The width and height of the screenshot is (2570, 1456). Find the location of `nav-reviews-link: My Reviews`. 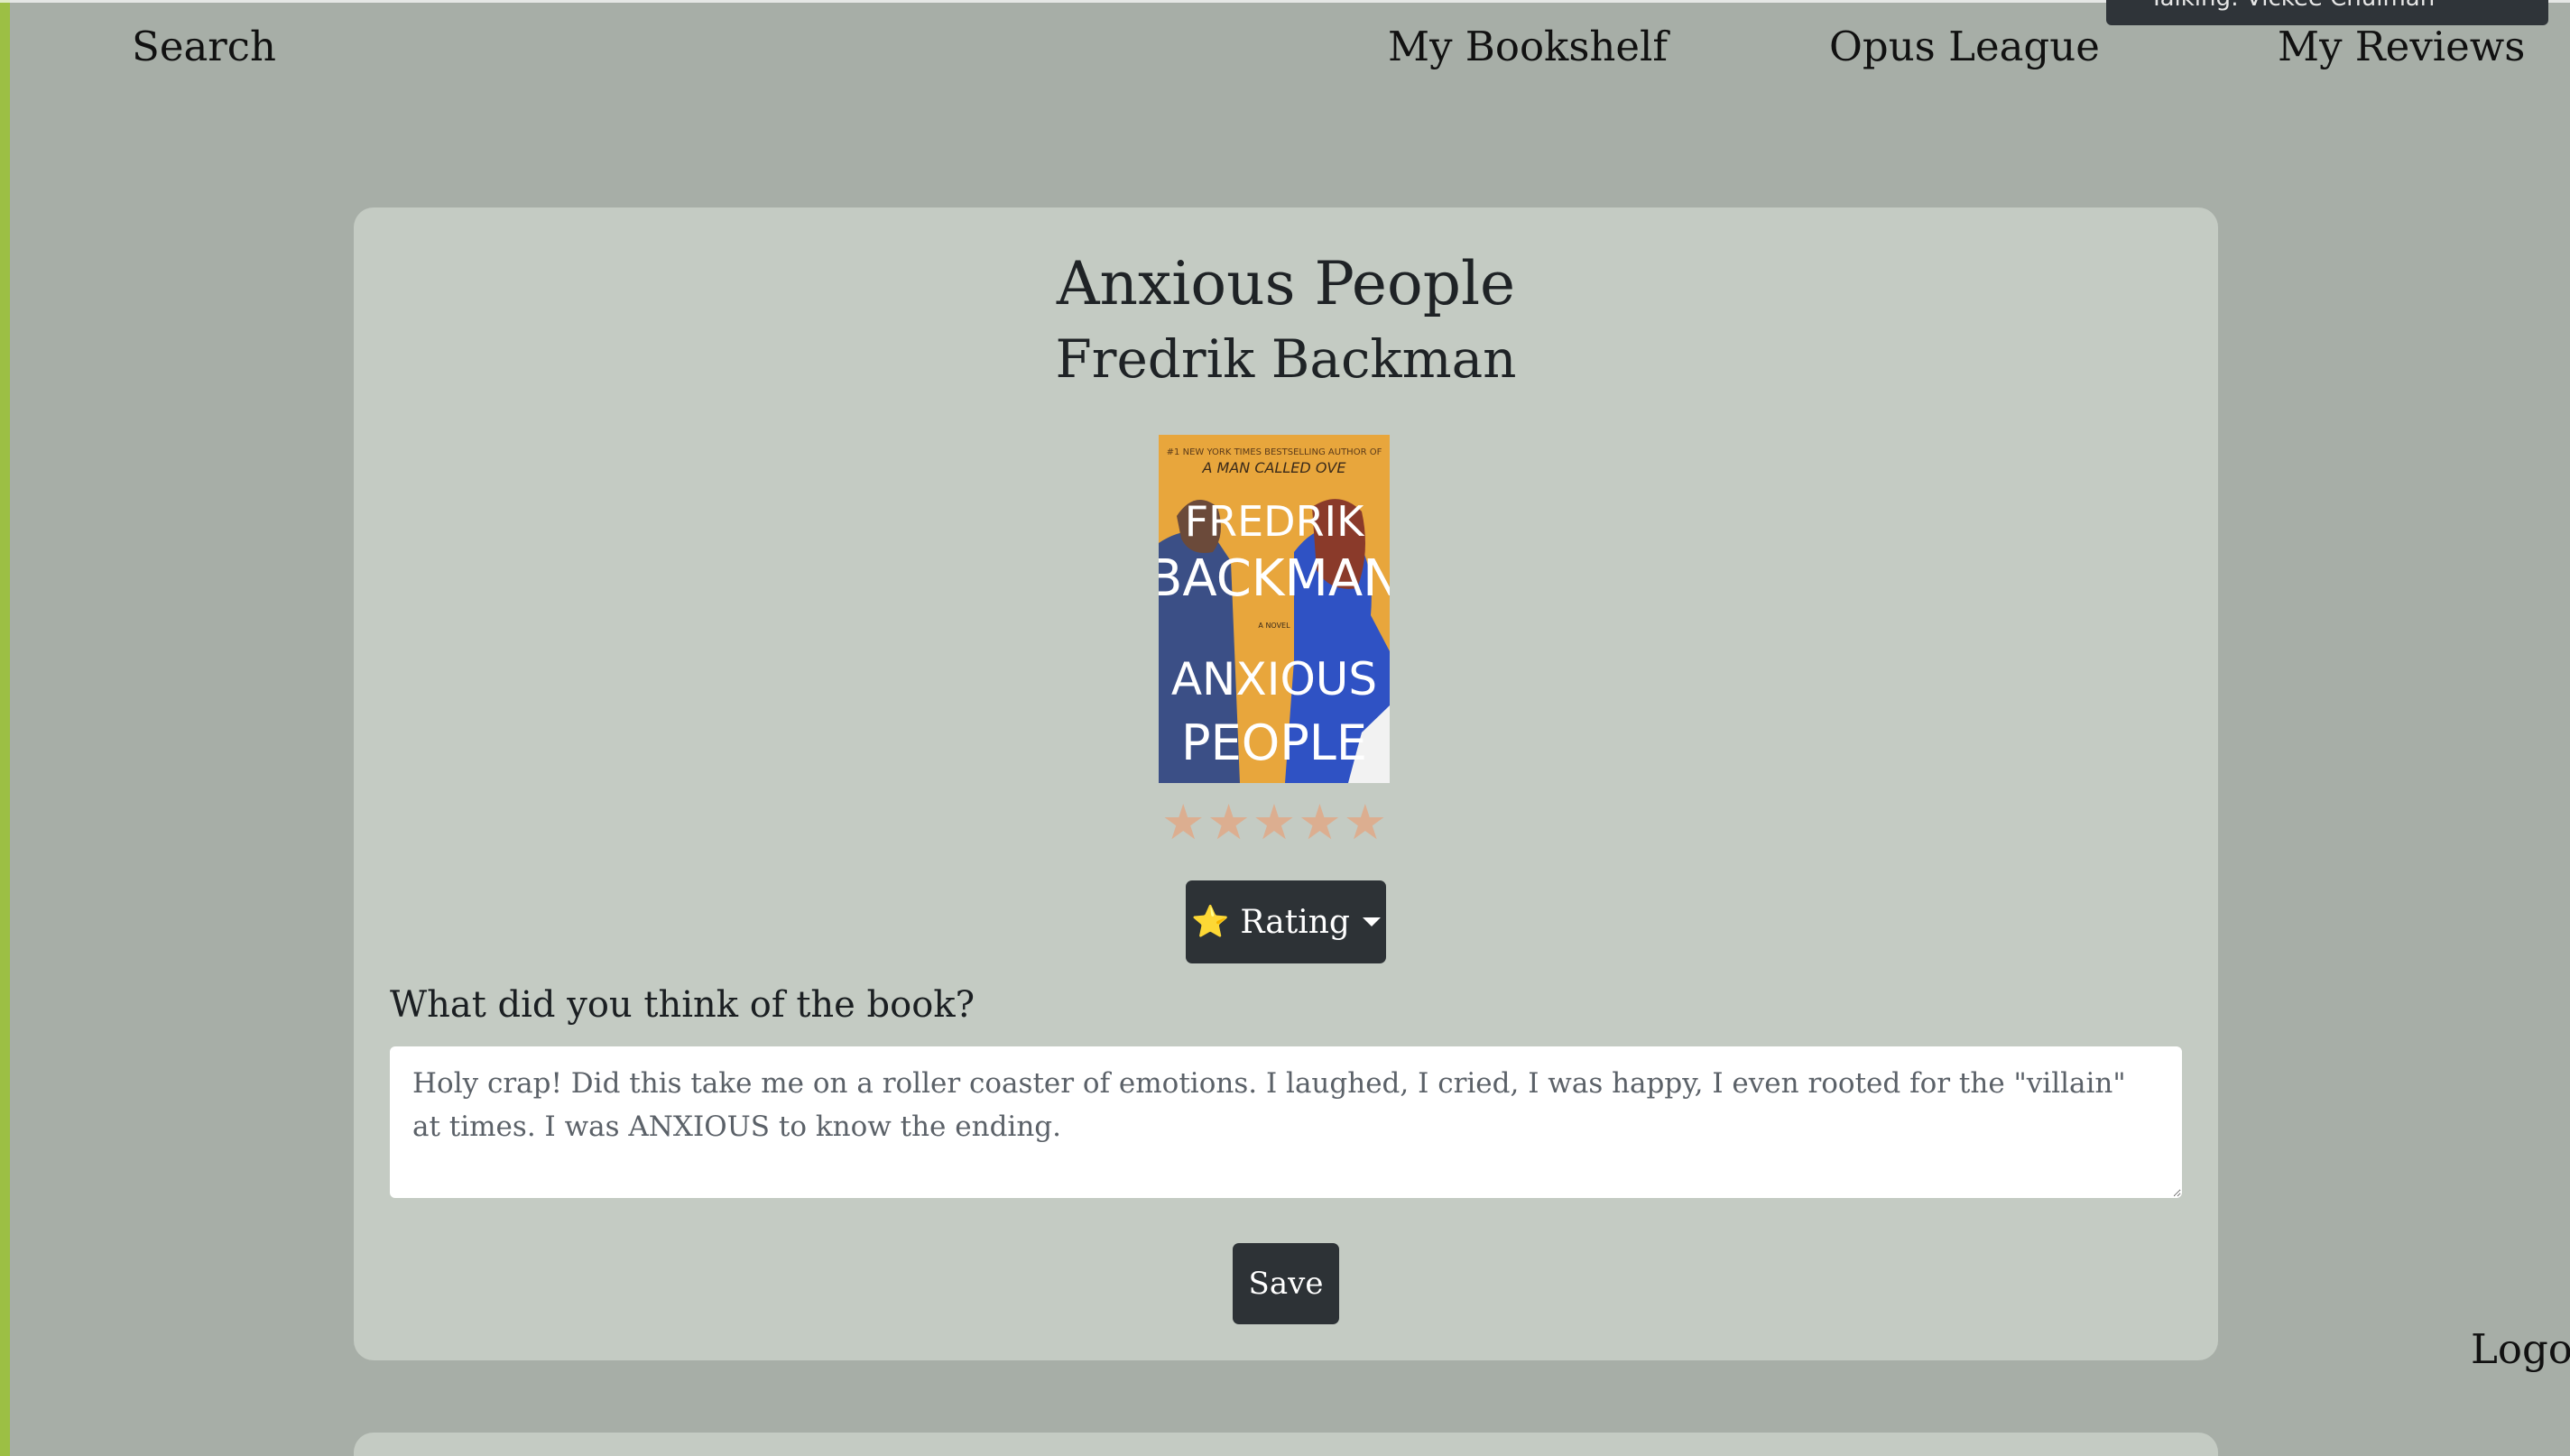

nav-reviews-link: My Reviews is located at coordinates (2401, 47).